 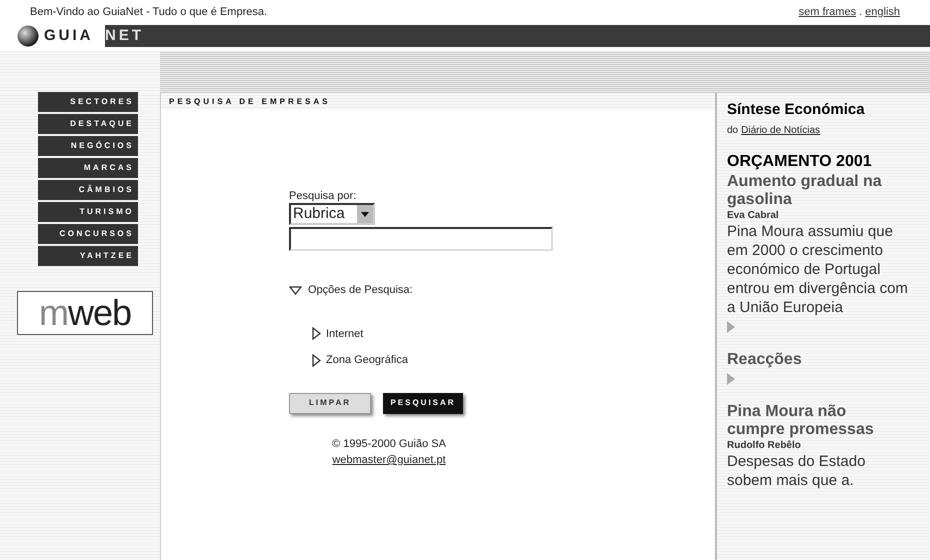 What do you see at coordinates (817, 191) in the screenshot?
I see `news-headline: Aumento gradual na gasolina` at bounding box center [817, 191].